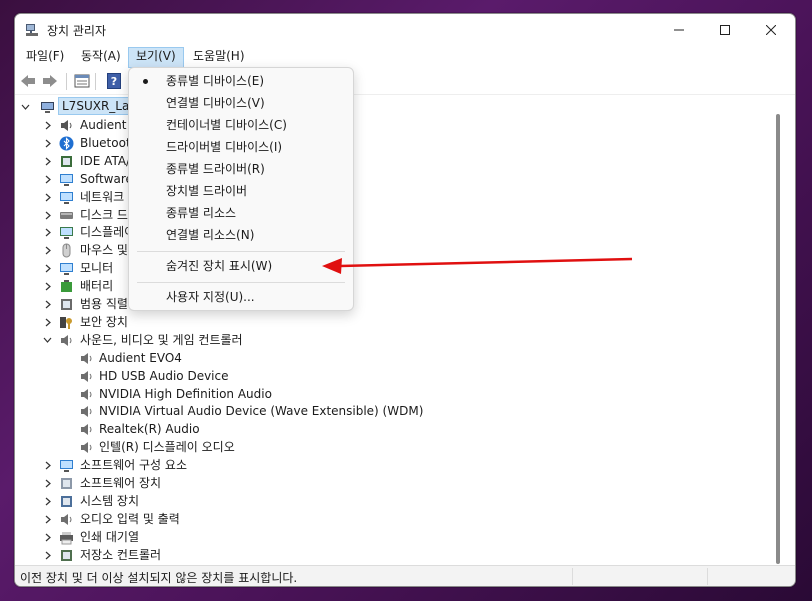 The height and width of the screenshot is (601, 812). Describe the element at coordinates (226, 125) in the screenshot. I see `menu-item-label: 컨테이너별 디바이스(C)` at that location.